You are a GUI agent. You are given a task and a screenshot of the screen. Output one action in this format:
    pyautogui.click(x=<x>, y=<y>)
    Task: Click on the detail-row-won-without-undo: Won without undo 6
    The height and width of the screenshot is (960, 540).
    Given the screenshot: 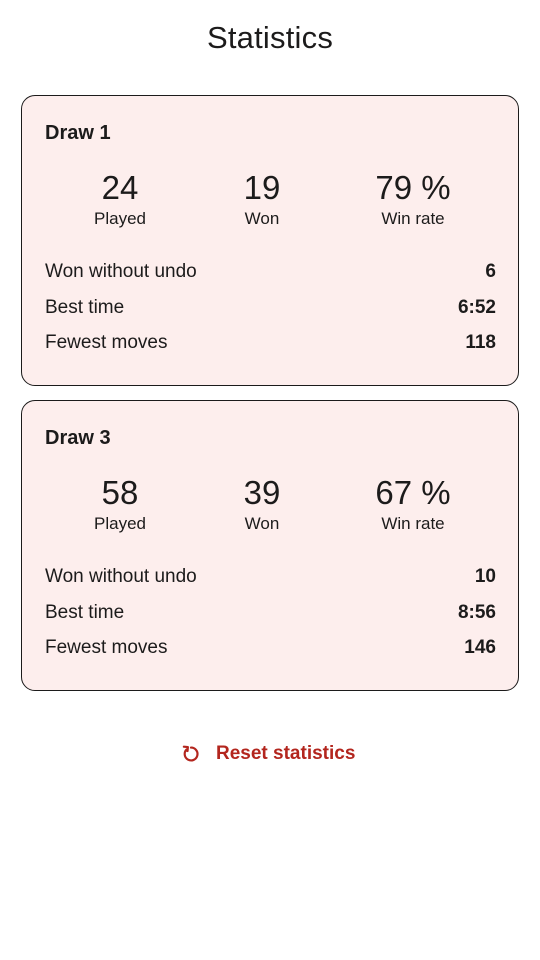 What is the action you would take?
    pyautogui.click(x=270, y=272)
    